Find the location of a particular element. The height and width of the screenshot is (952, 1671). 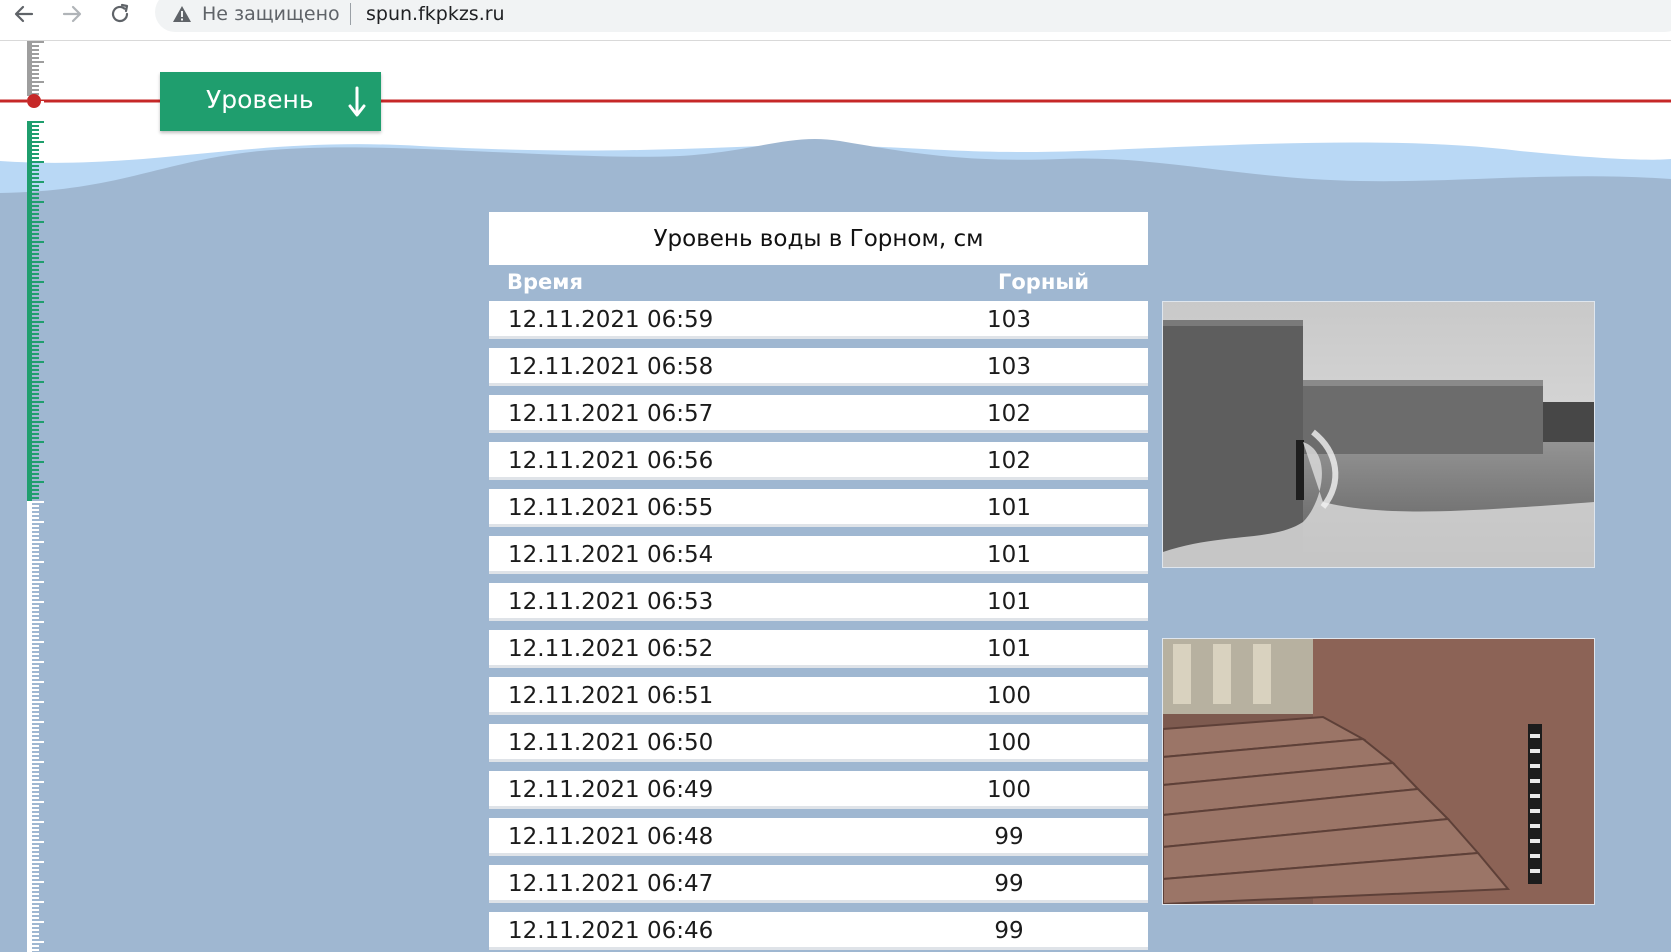

row-time: 12.11.2021 06:54 is located at coordinates (611, 555).